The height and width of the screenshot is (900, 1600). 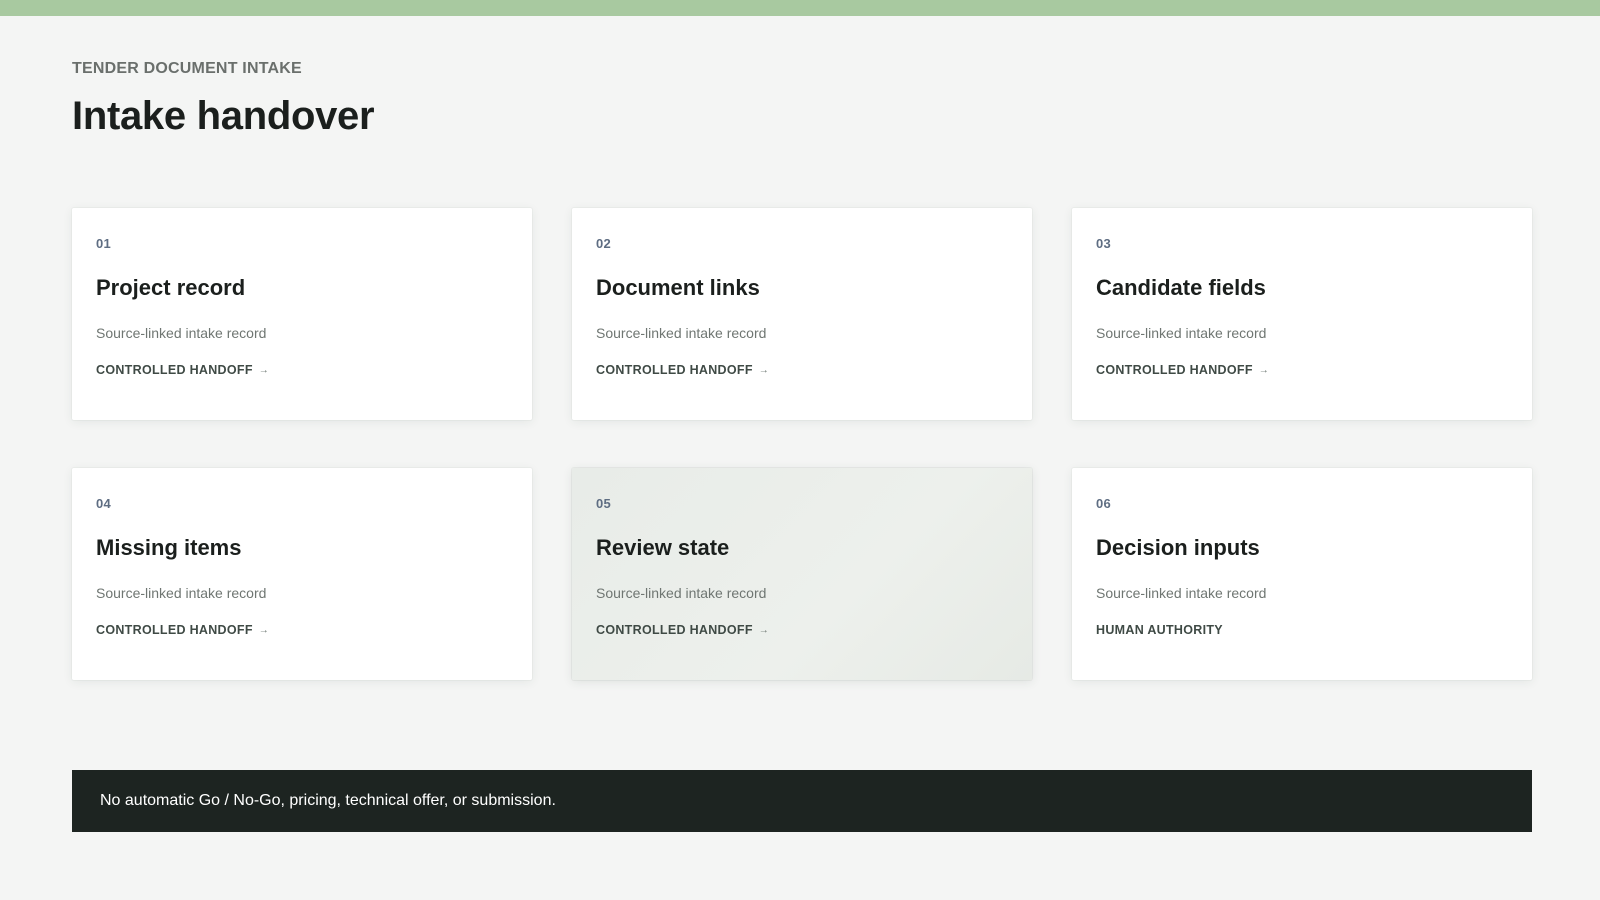 I want to click on card-number: 04, so click(x=104, y=503).